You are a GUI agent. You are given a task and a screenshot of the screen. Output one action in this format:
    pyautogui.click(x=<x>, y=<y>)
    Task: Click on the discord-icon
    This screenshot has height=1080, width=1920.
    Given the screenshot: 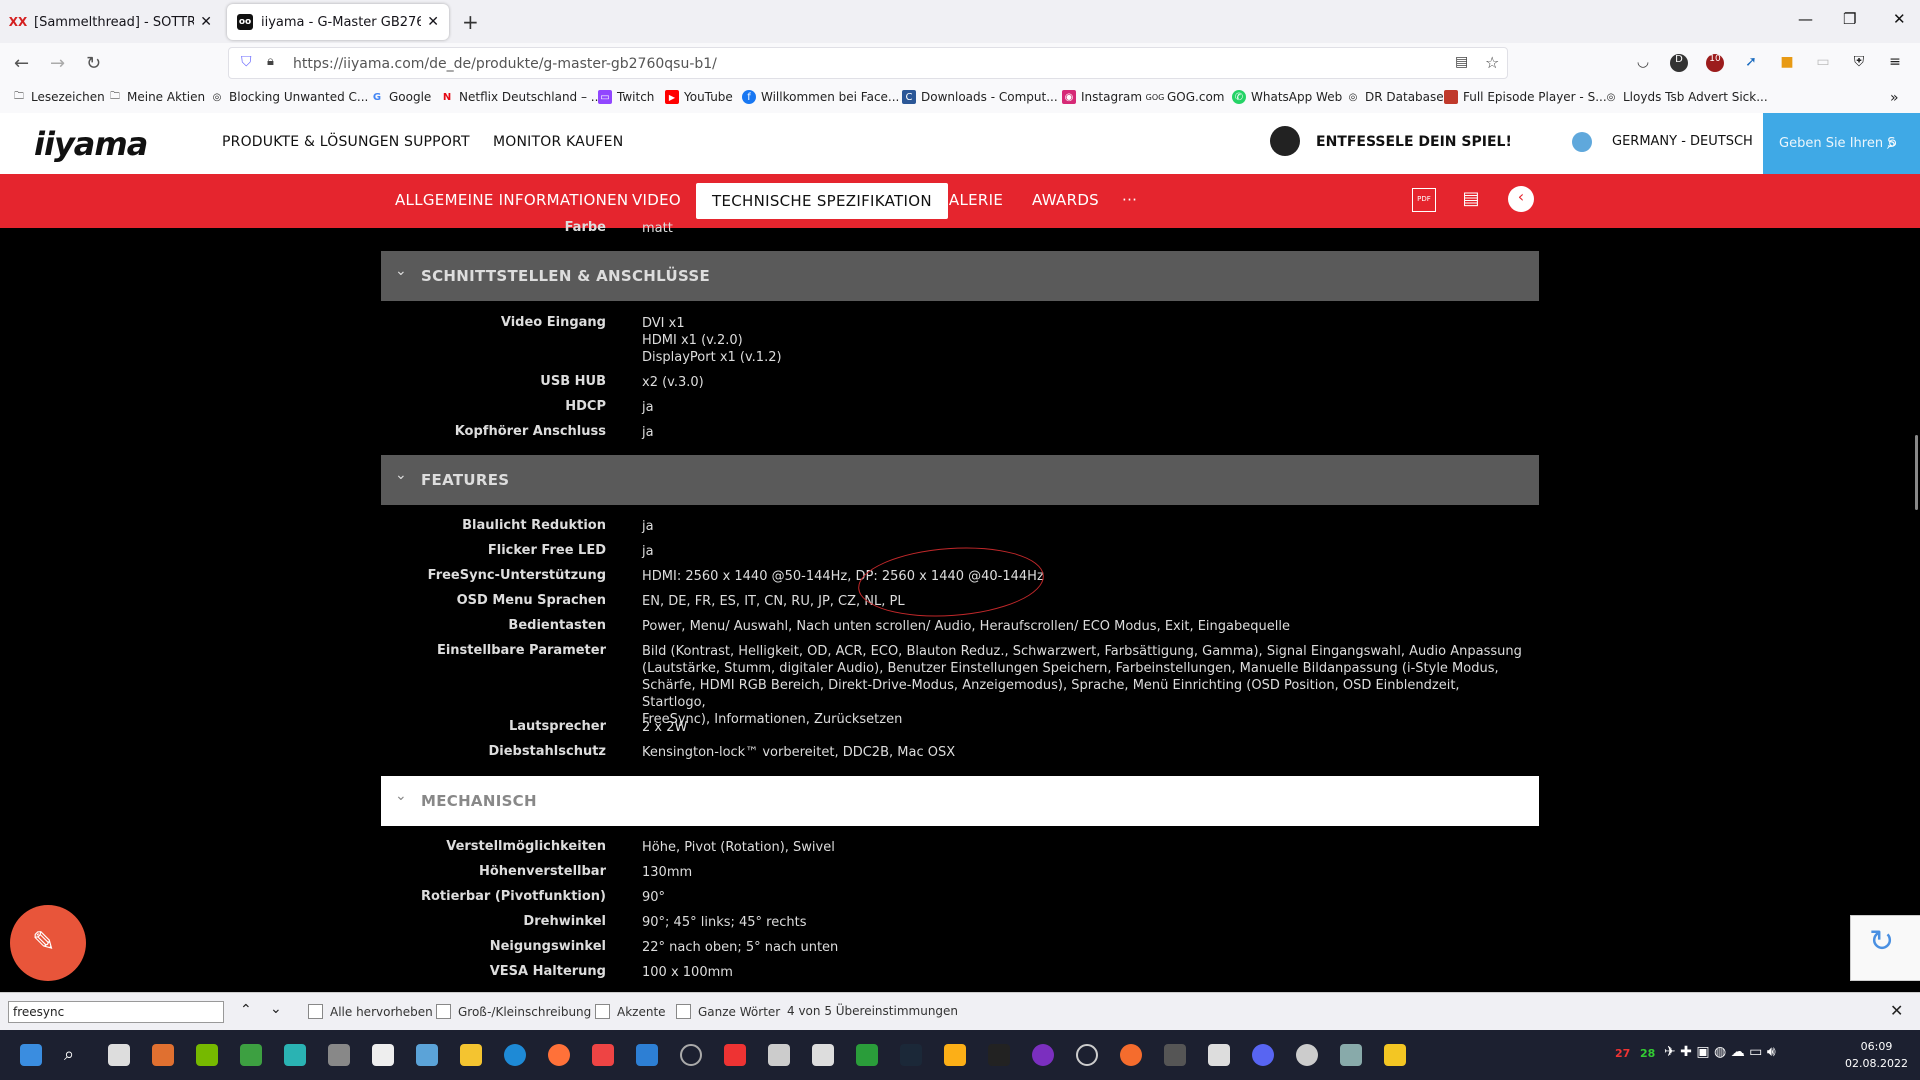 What is the action you would take?
    pyautogui.click(x=1263, y=1055)
    